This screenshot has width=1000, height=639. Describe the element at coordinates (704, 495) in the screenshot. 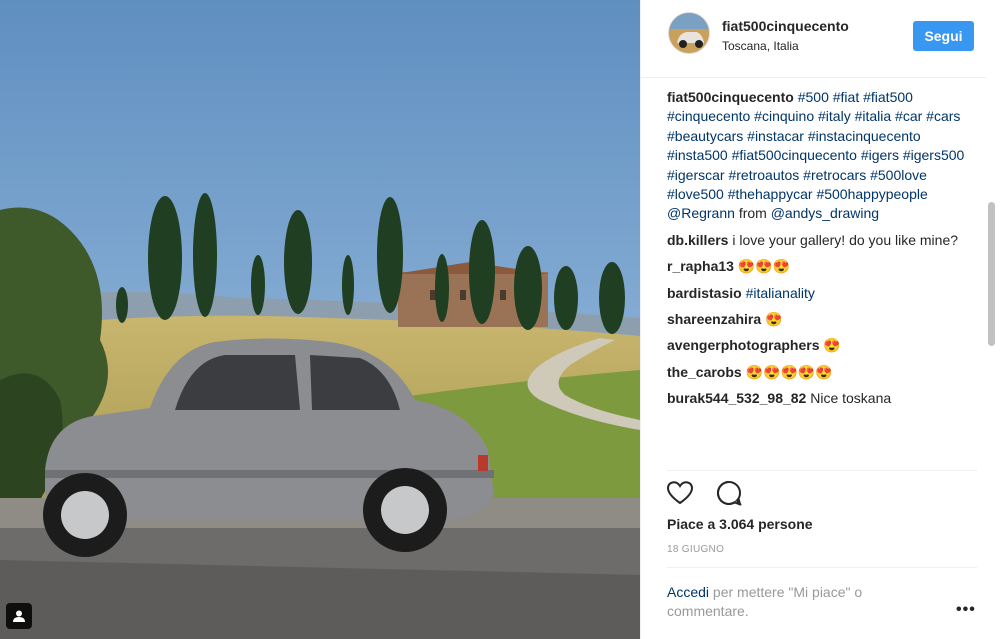

I see `action-bar` at that location.